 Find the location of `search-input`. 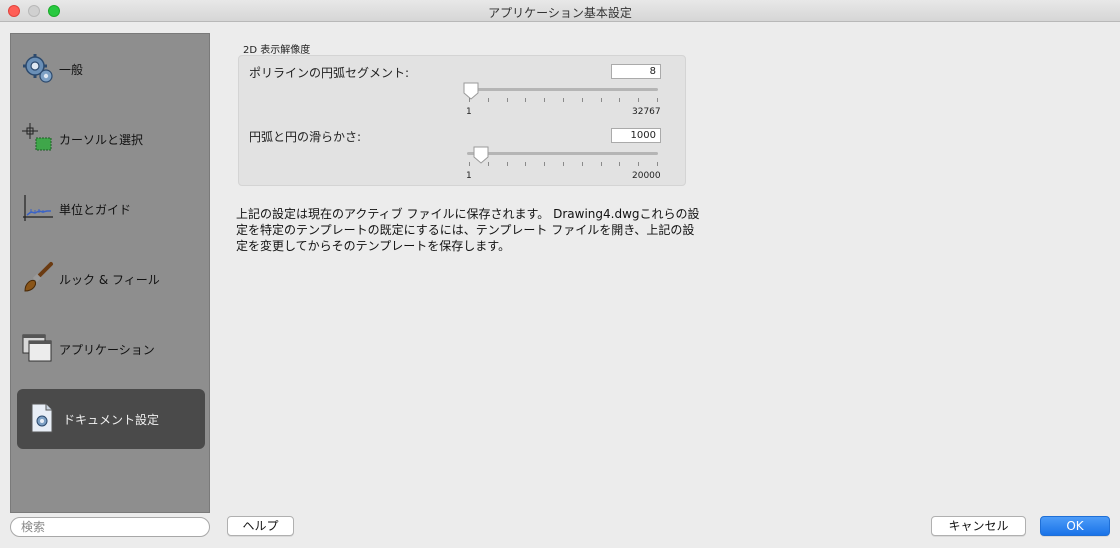

search-input is located at coordinates (110, 527).